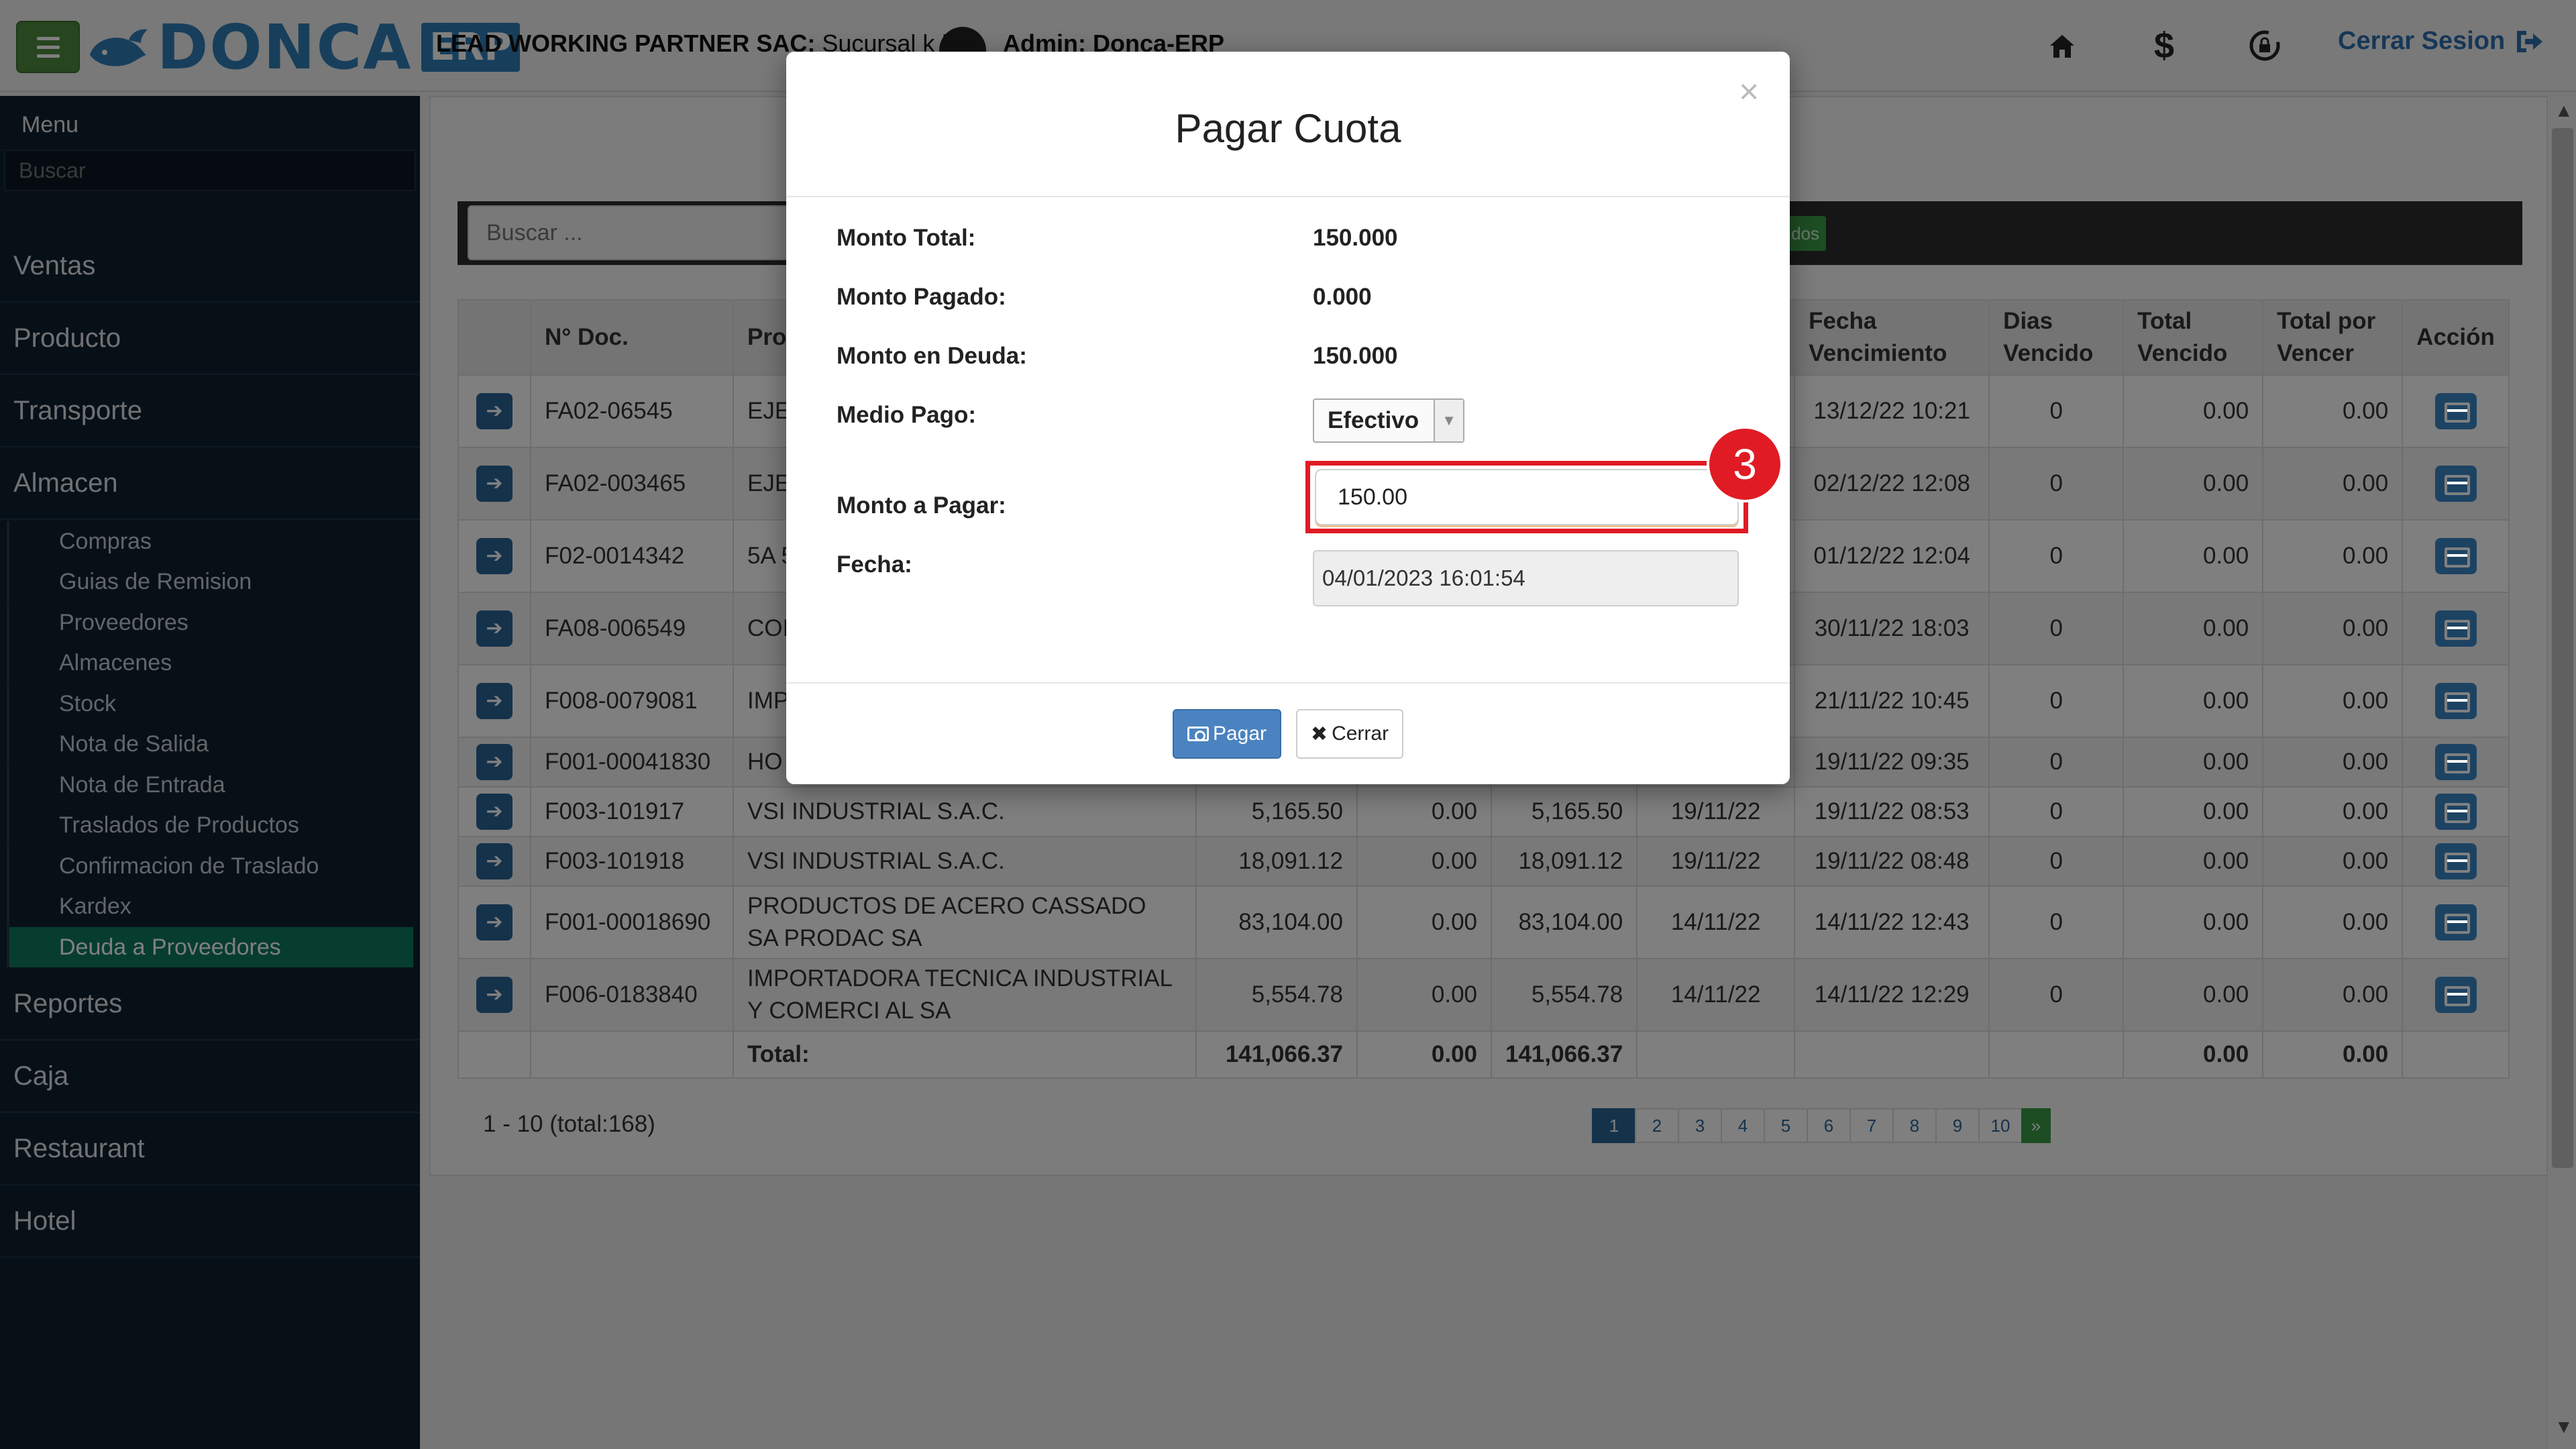 The height and width of the screenshot is (1449, 2576). I want to click on monto-total-value: 150.000, so click(1355, 238).